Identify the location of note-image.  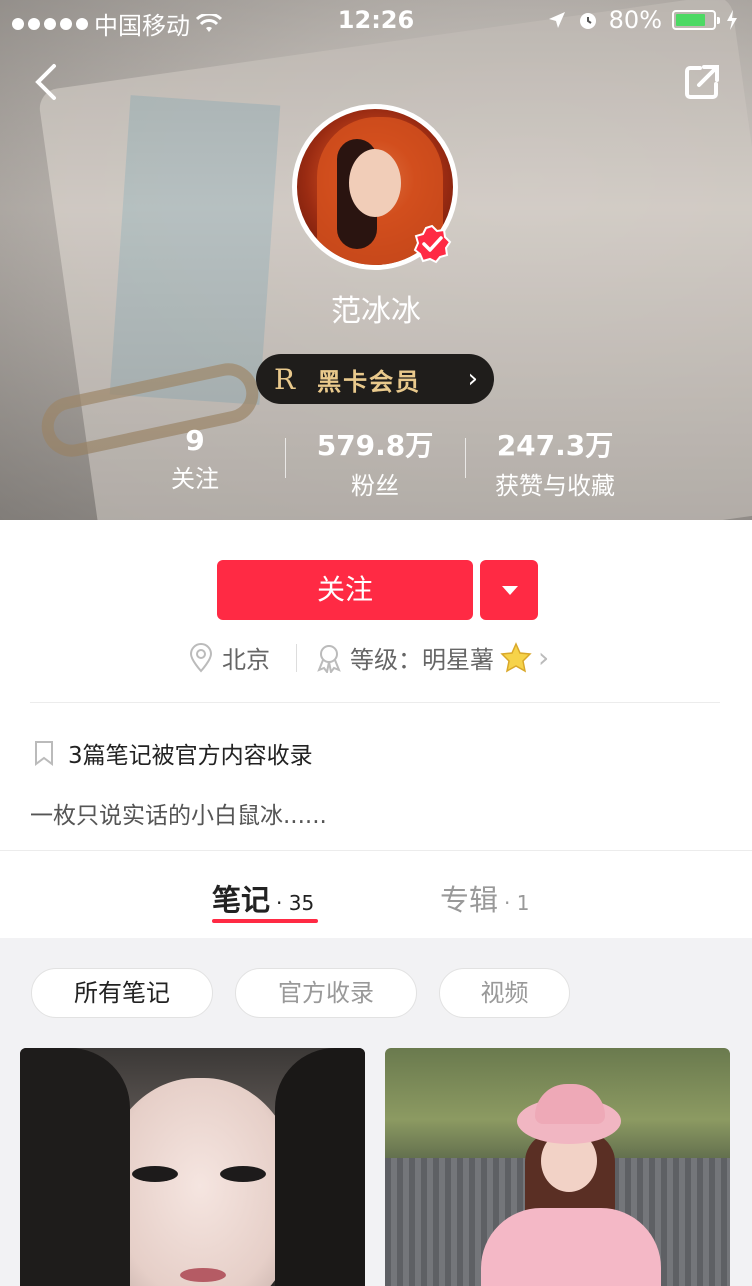
(200, 1182).